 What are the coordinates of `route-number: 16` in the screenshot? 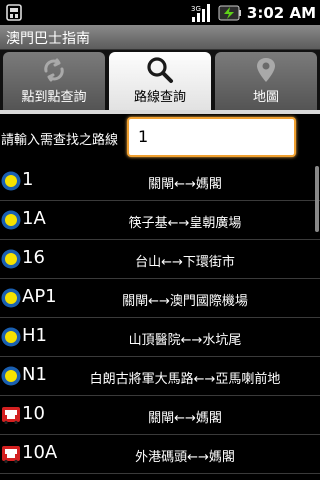 It's located at (33, 257).